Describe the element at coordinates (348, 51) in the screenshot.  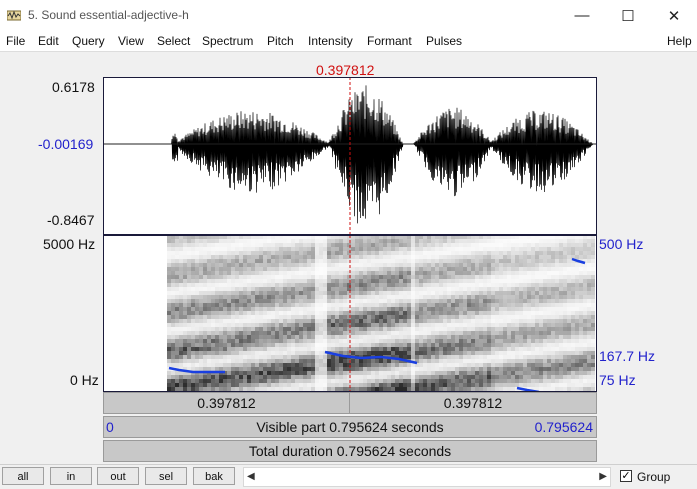
I see `menu-divider` at that location.